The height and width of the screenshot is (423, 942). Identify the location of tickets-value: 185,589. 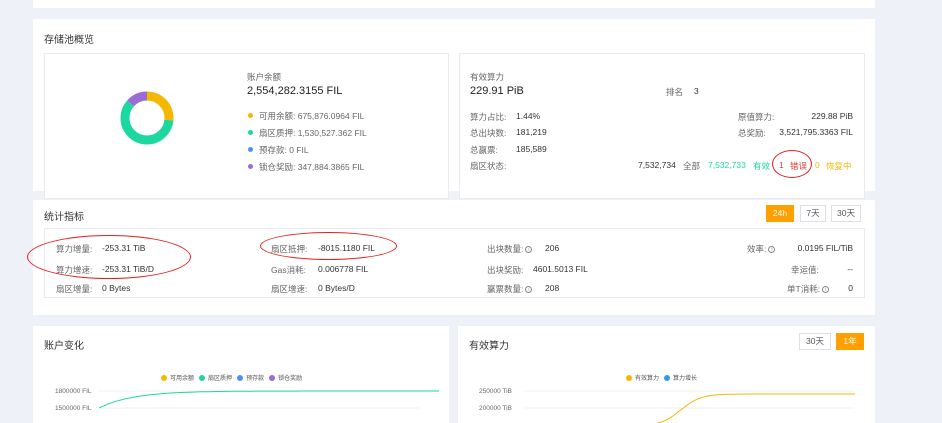
(531, 149).